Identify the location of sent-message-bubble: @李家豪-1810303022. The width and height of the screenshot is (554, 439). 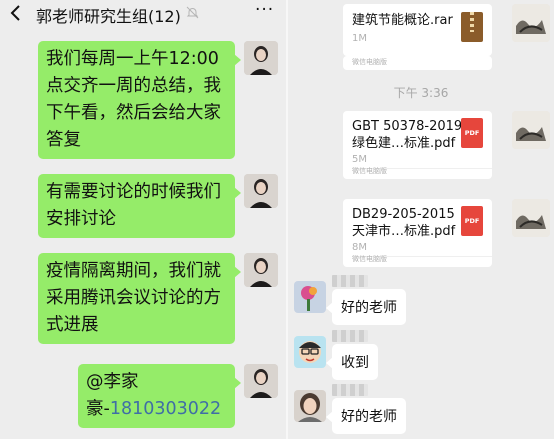
(159, 396).